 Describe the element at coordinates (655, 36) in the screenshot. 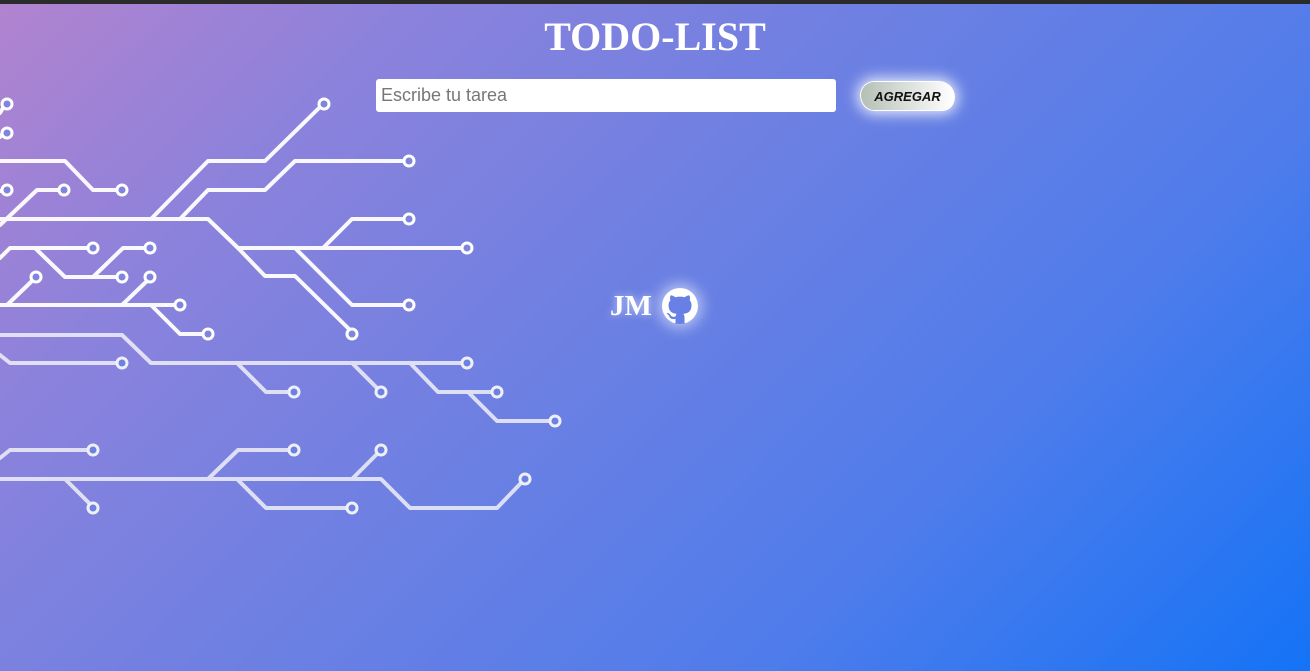

I see `page-title: TODO-LIST` at that location.